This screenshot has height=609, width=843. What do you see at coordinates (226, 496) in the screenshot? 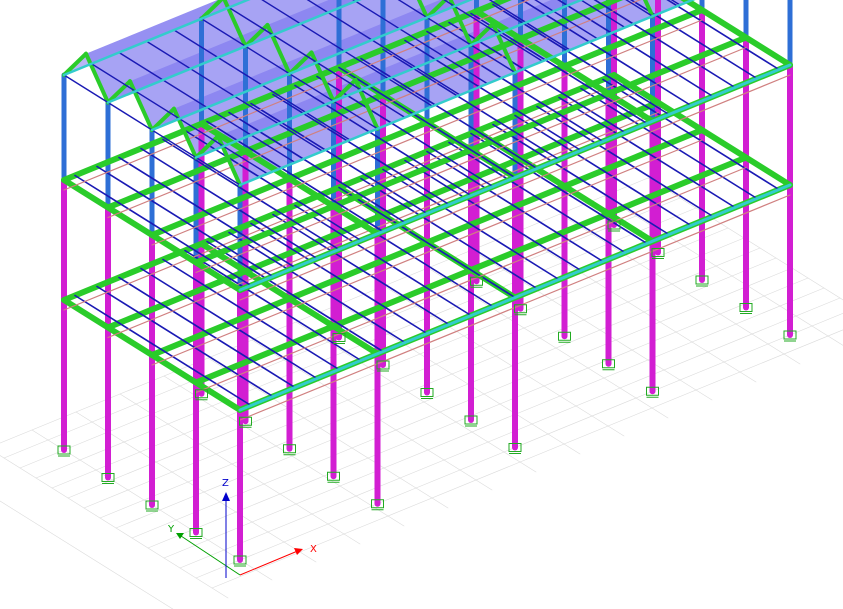
I see `z-axis-arrowhead` at bounding box center [226, 496].